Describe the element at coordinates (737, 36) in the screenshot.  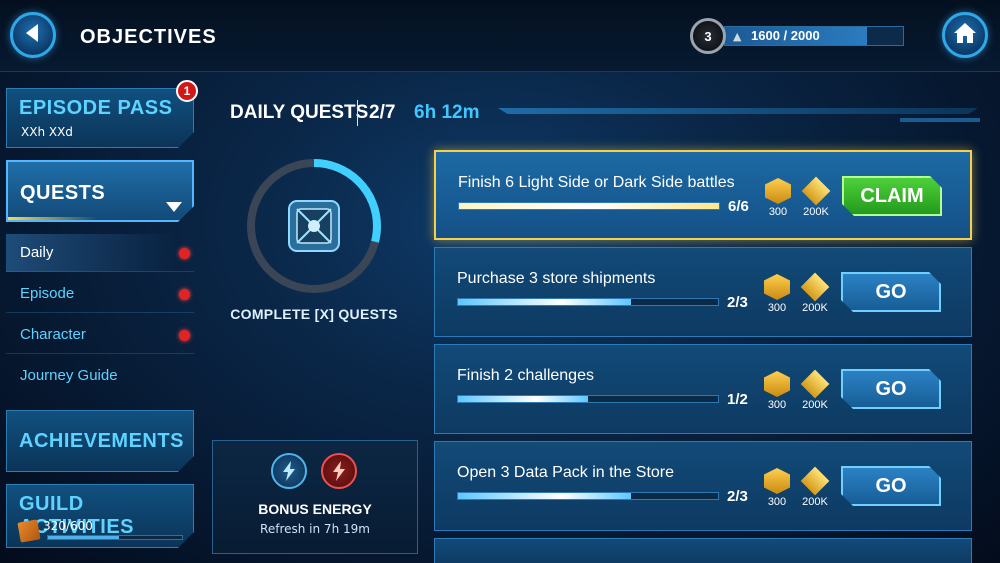
I see `rank-icon: ▲` at that location.